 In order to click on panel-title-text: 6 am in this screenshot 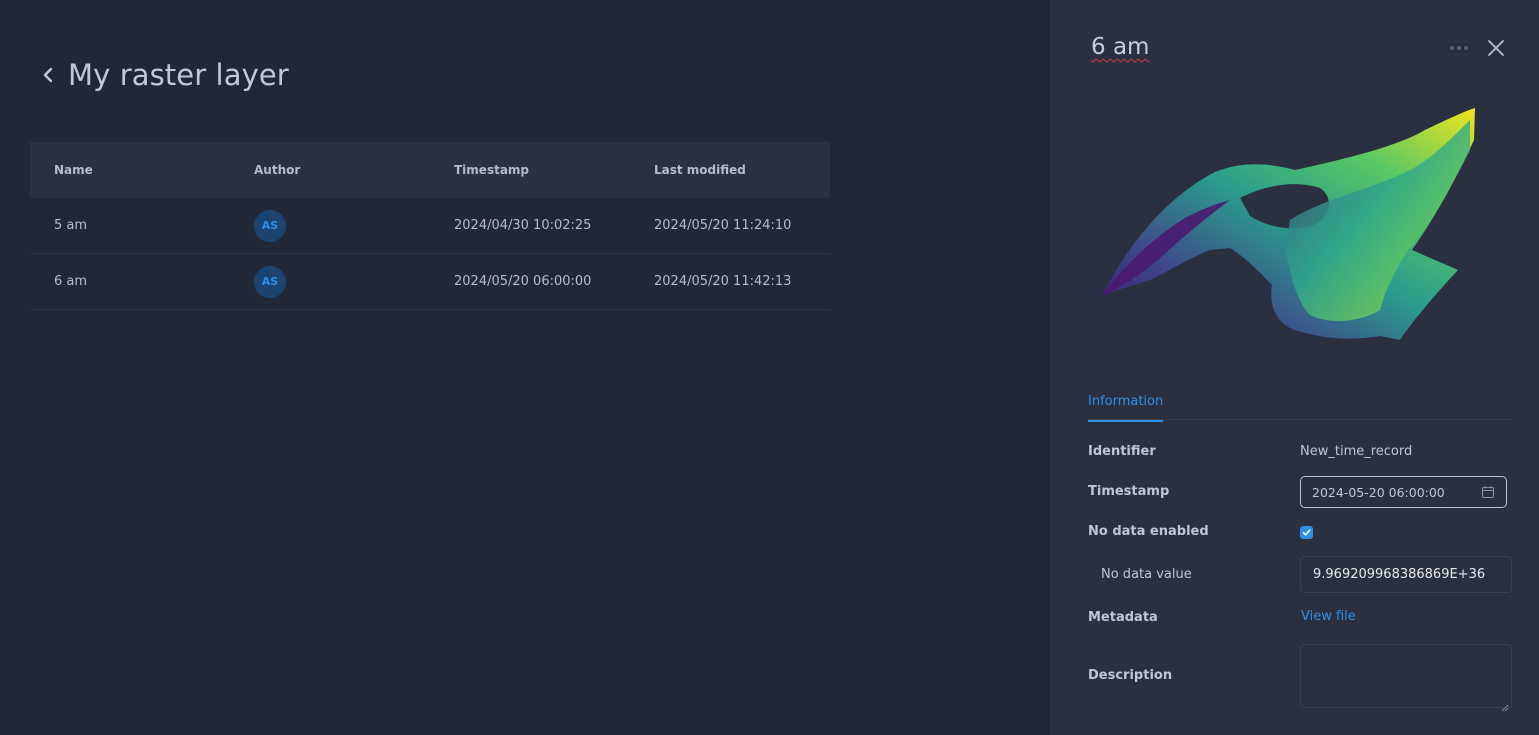, I will do `click(1120, 47)`.